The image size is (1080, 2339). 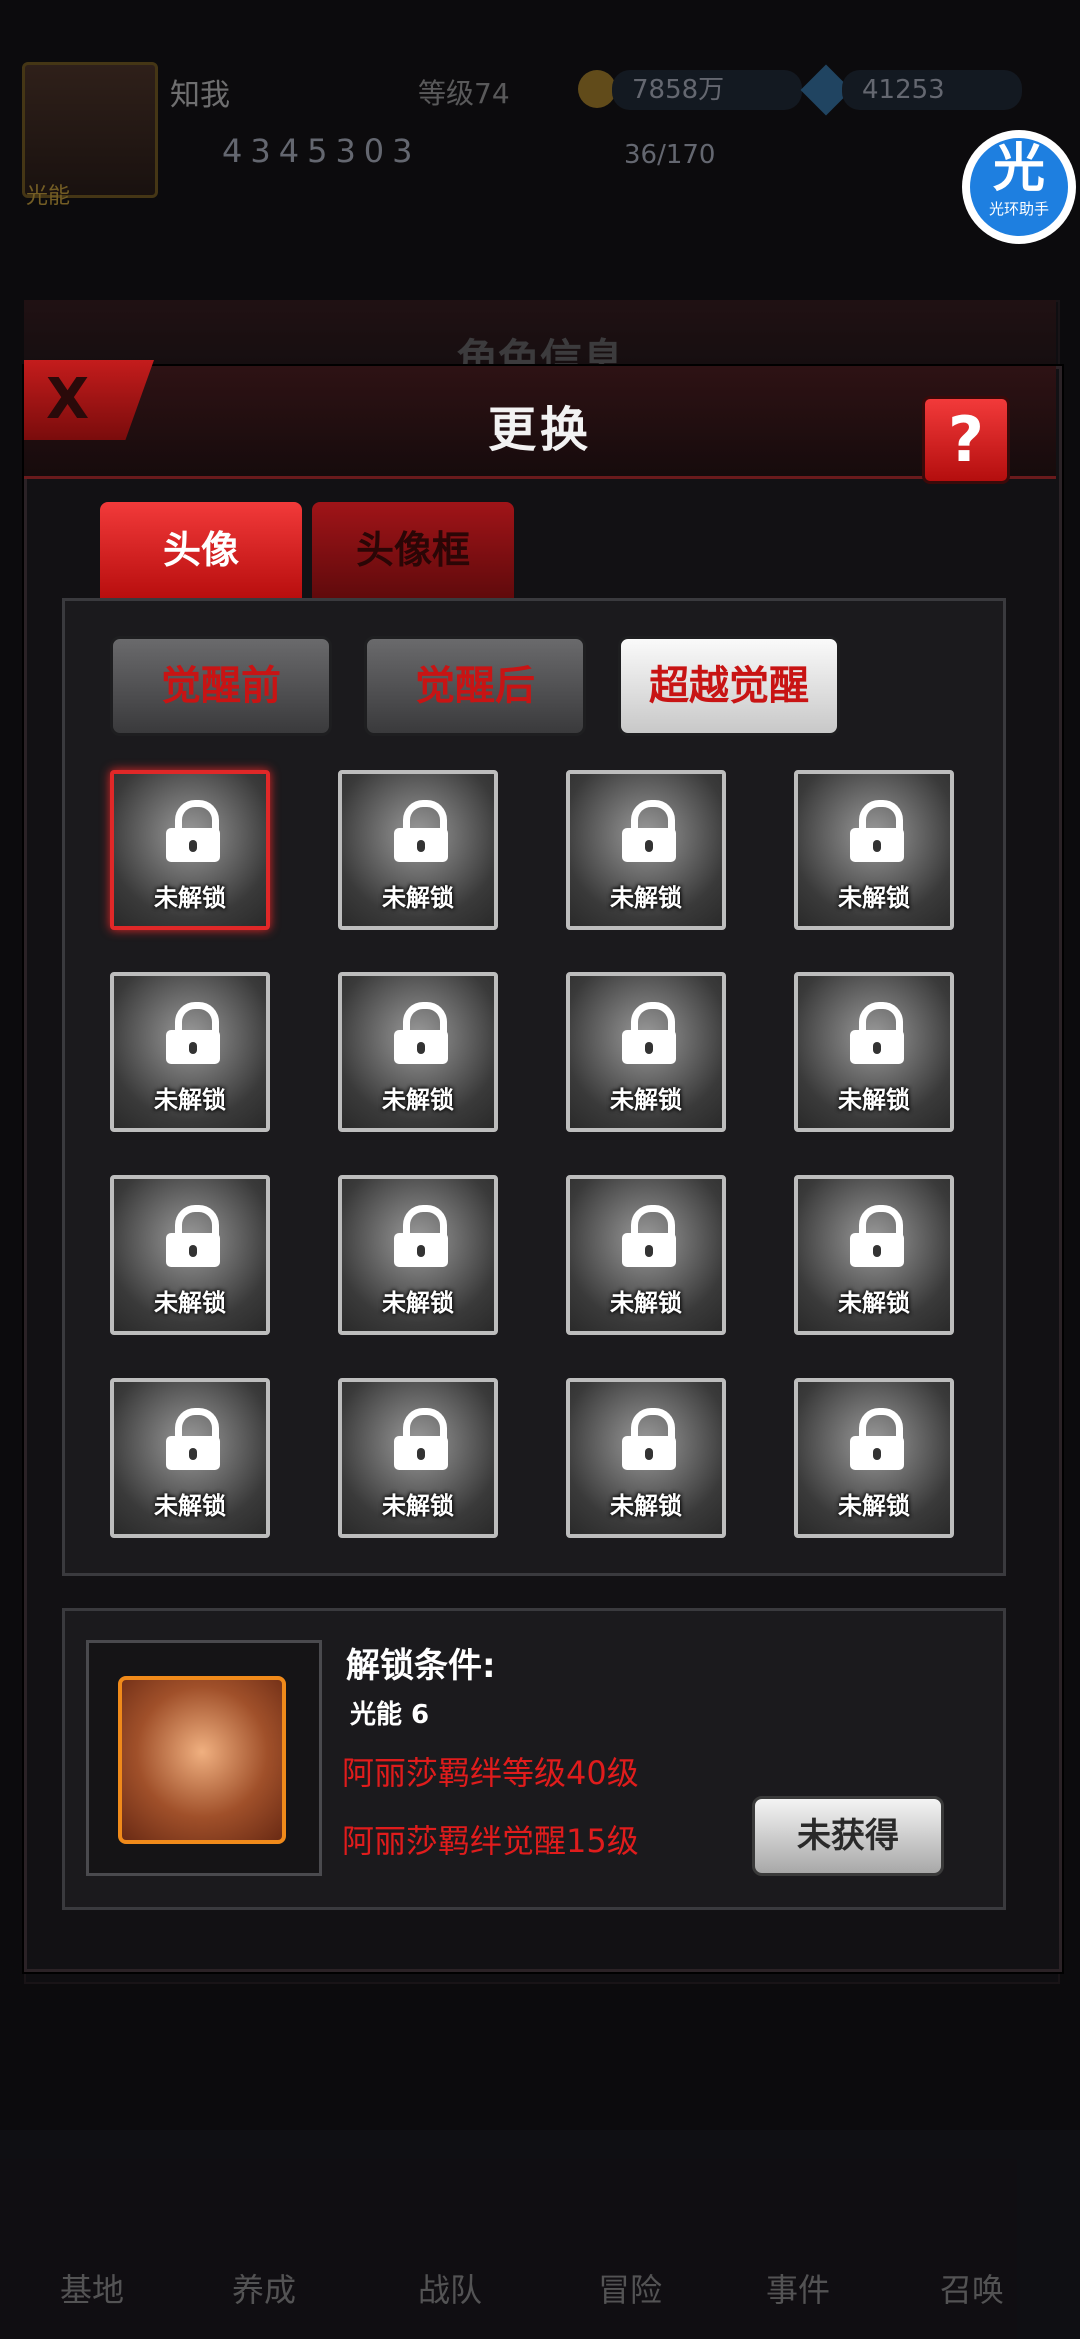 I want to click on coin-icon, so click(x=597, y=89).